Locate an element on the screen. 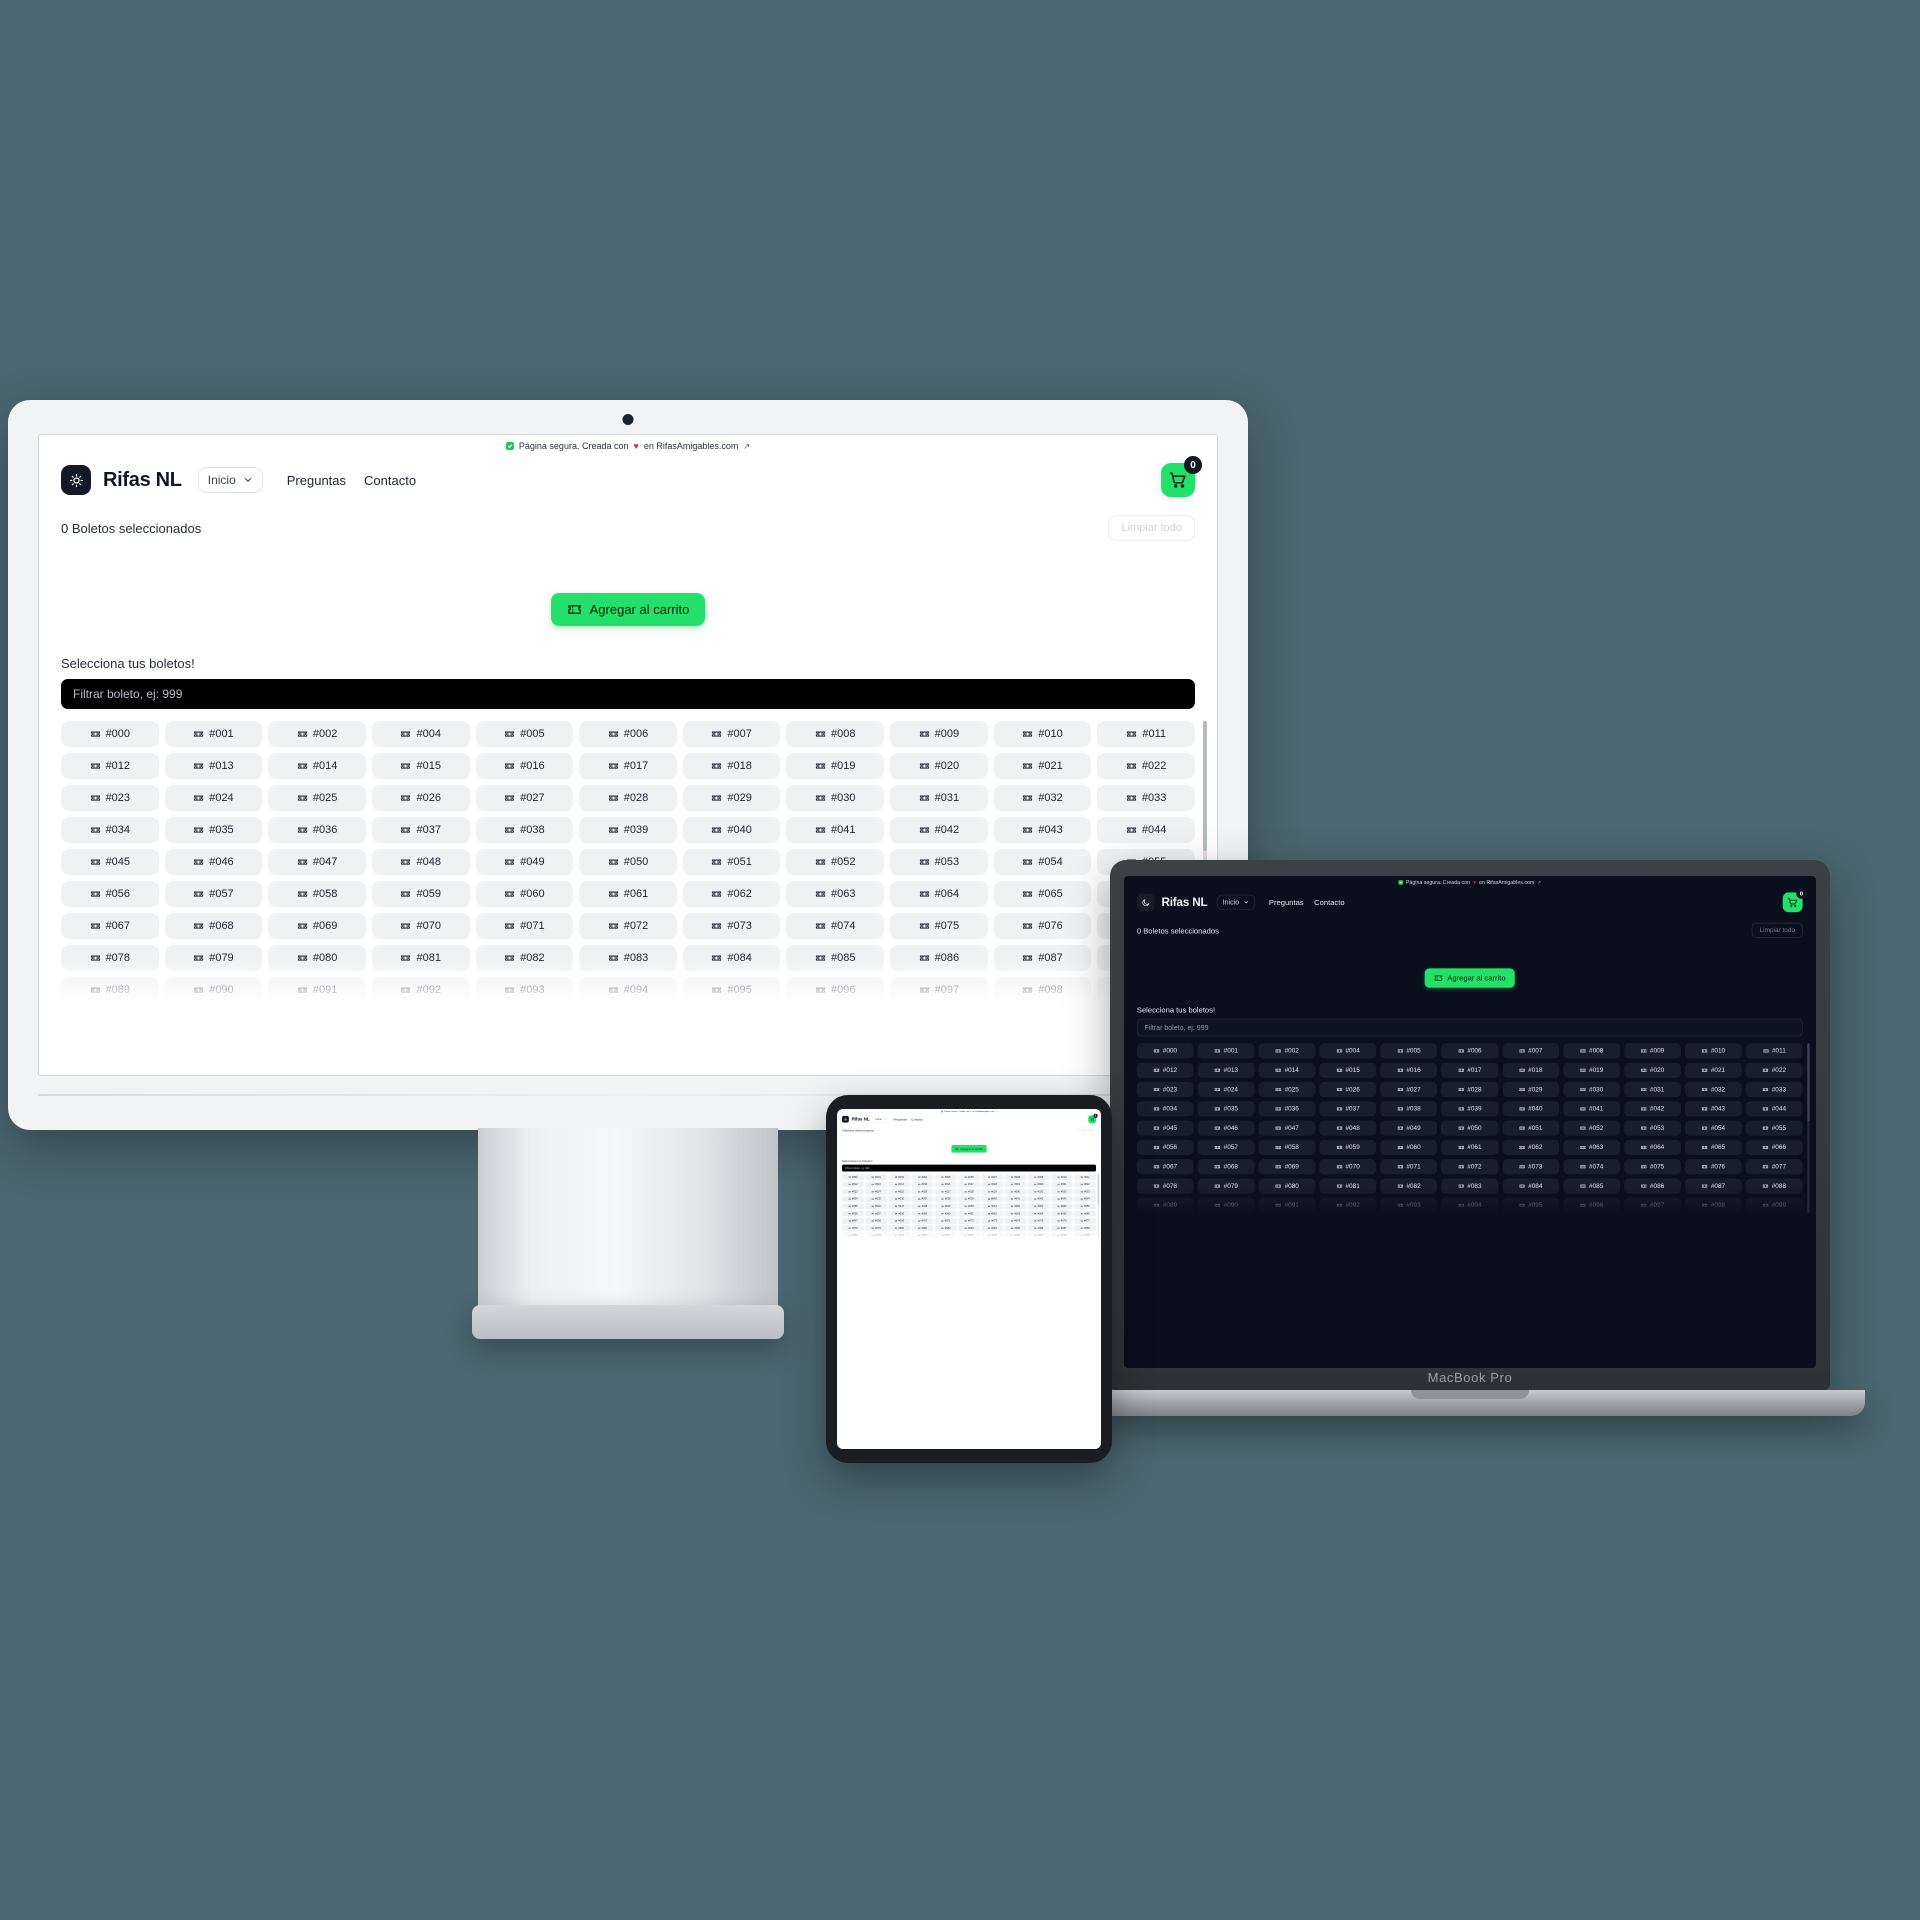  ticket-button: #055 is located at coordinates (1085, 1206).